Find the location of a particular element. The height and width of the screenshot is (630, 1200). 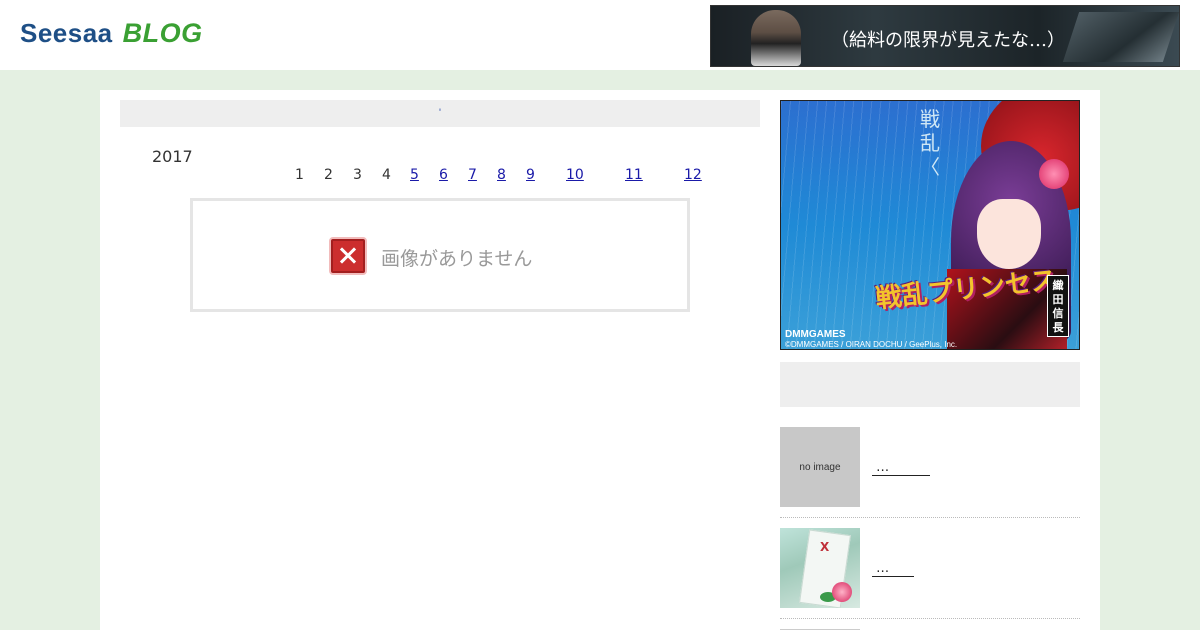

article-title-link: ' is located at coordinates (440, 113).